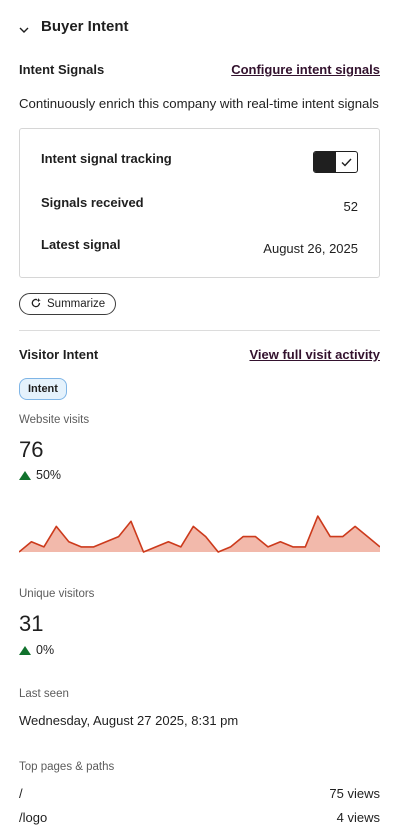 This screenshot has height=839, width=400. I want to click on website-visits-change: 50%, so click(40, 475).